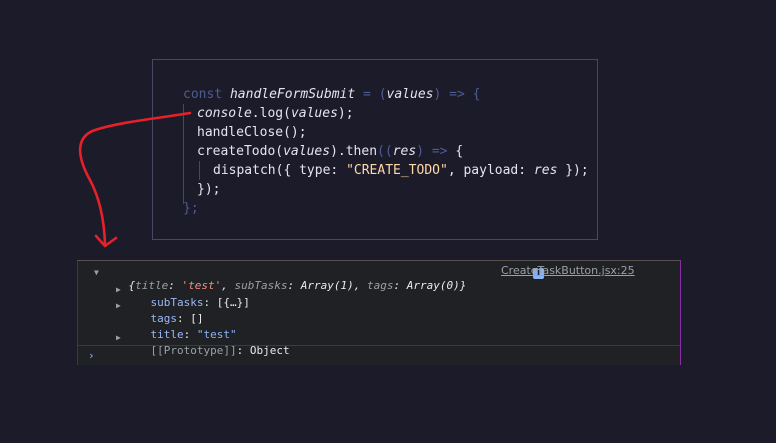 The image size is (776, 443). I want to click on red-arrow-annotation, so click(135, 179).